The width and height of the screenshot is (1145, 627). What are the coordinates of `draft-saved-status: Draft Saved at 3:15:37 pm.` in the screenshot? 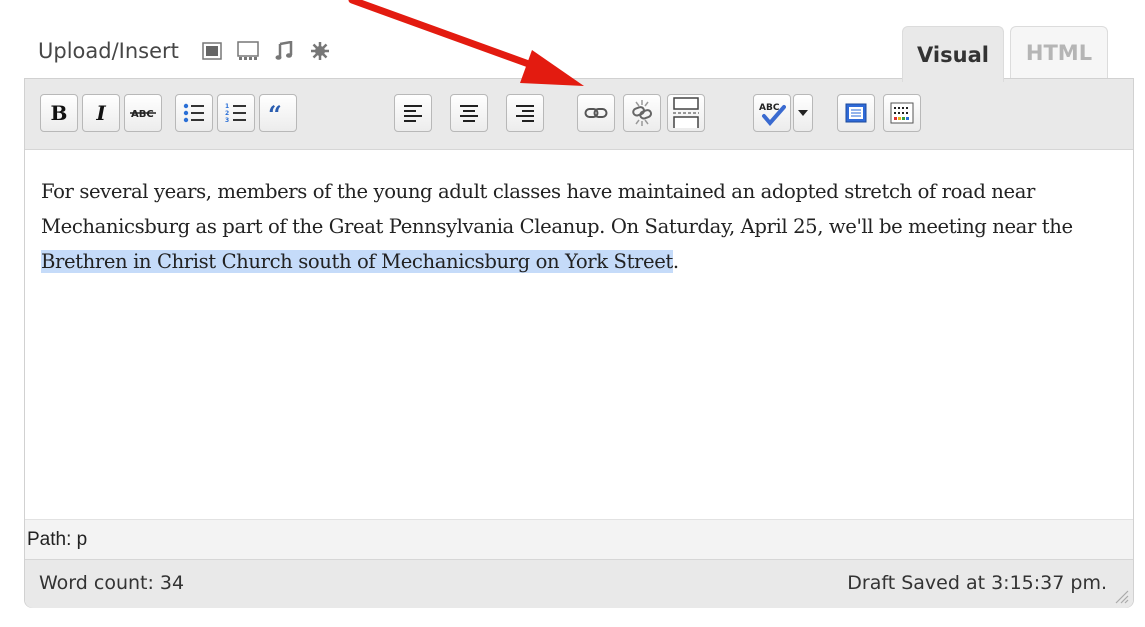 It's located at (977, 583).